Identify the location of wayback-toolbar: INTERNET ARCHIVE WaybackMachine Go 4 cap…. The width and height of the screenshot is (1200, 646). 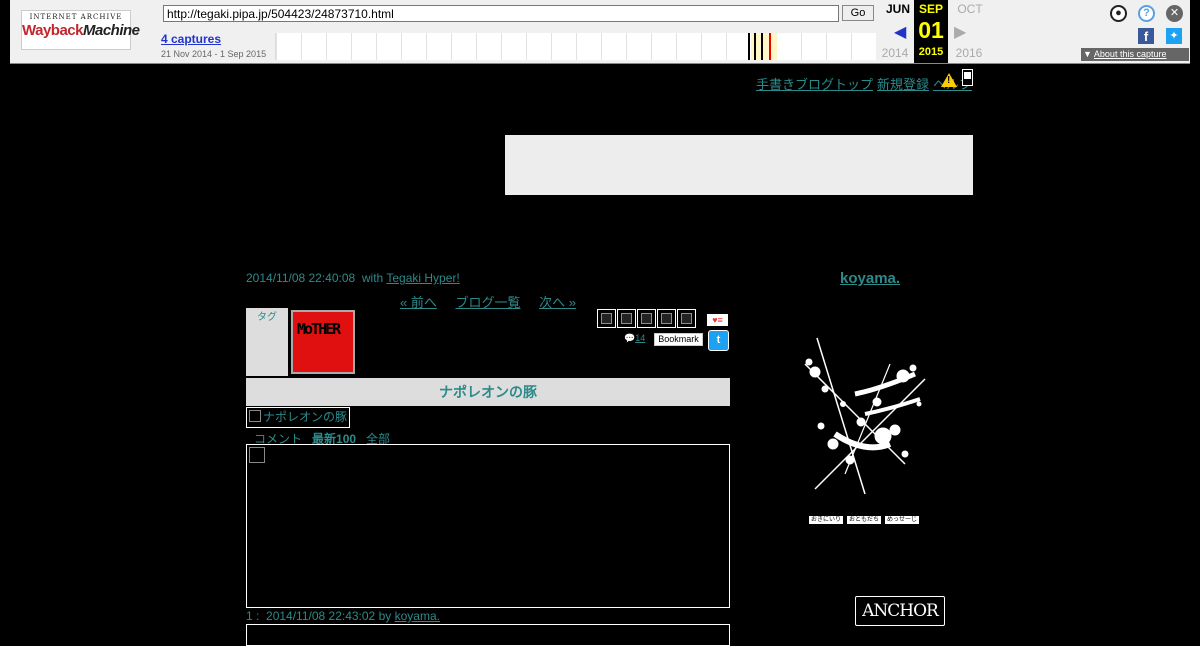
(600, 32).